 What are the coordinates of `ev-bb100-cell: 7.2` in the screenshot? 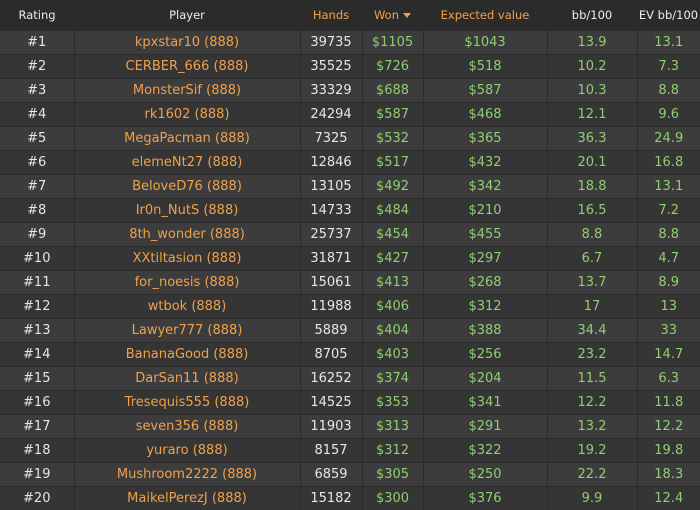 It's located at (668, 210).